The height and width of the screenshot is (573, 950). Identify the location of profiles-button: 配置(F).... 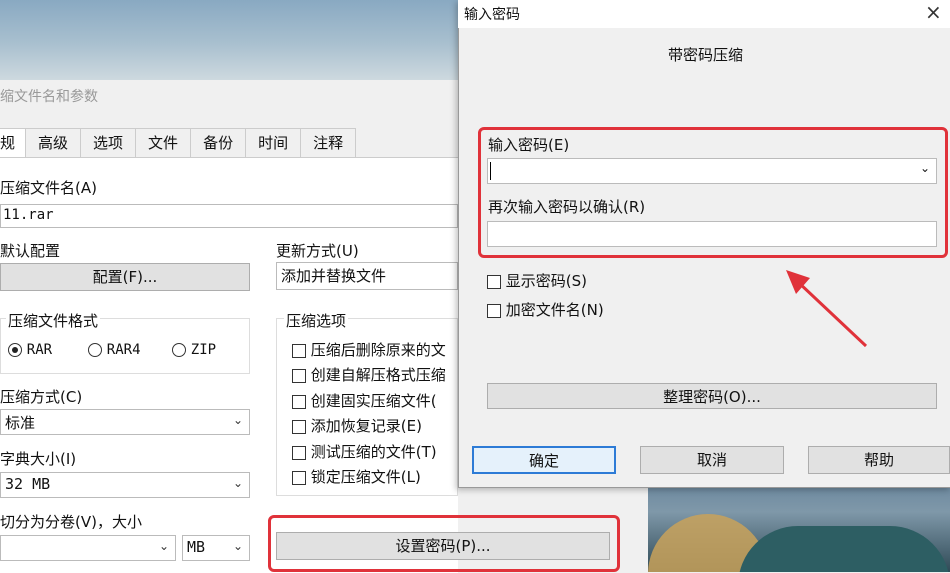
(125, 277).